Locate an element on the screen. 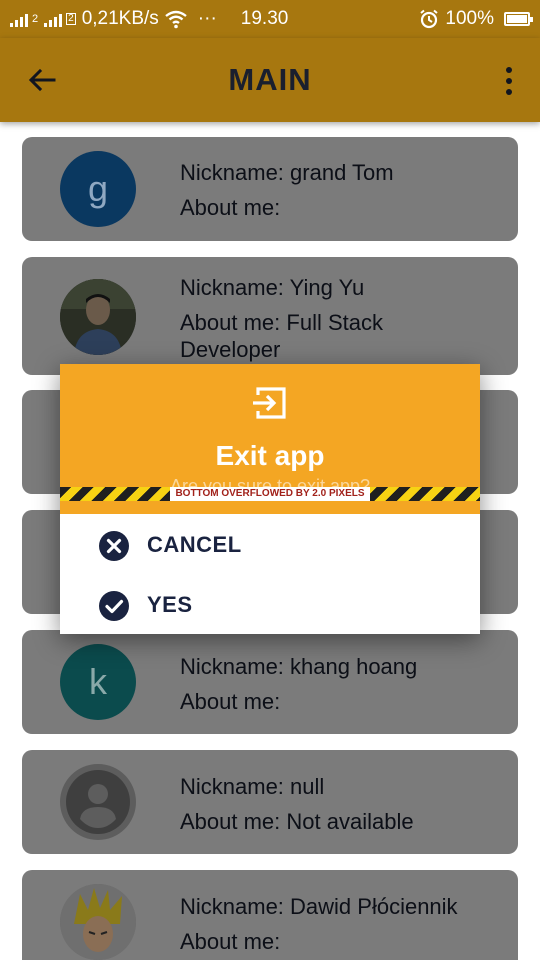 This screenshot has width=540, height=960. dialog-title: Exit app is located at coordinates (270, 455).